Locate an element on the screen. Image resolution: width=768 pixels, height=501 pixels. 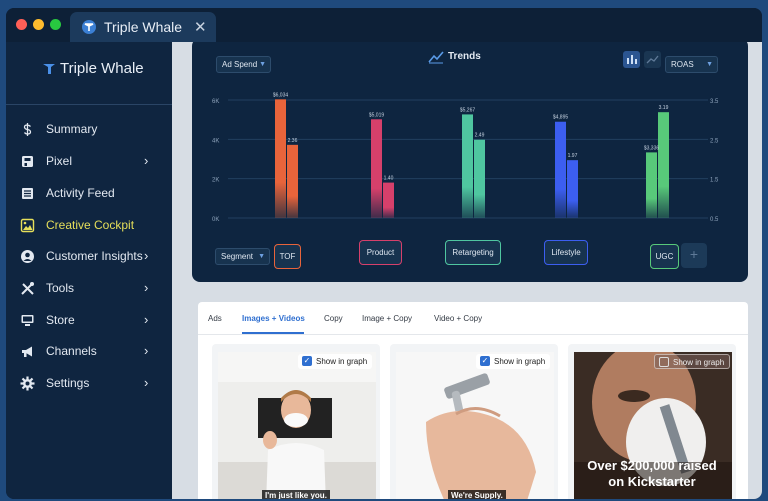
add-segment-button: + is located at coordinates (694, 255).